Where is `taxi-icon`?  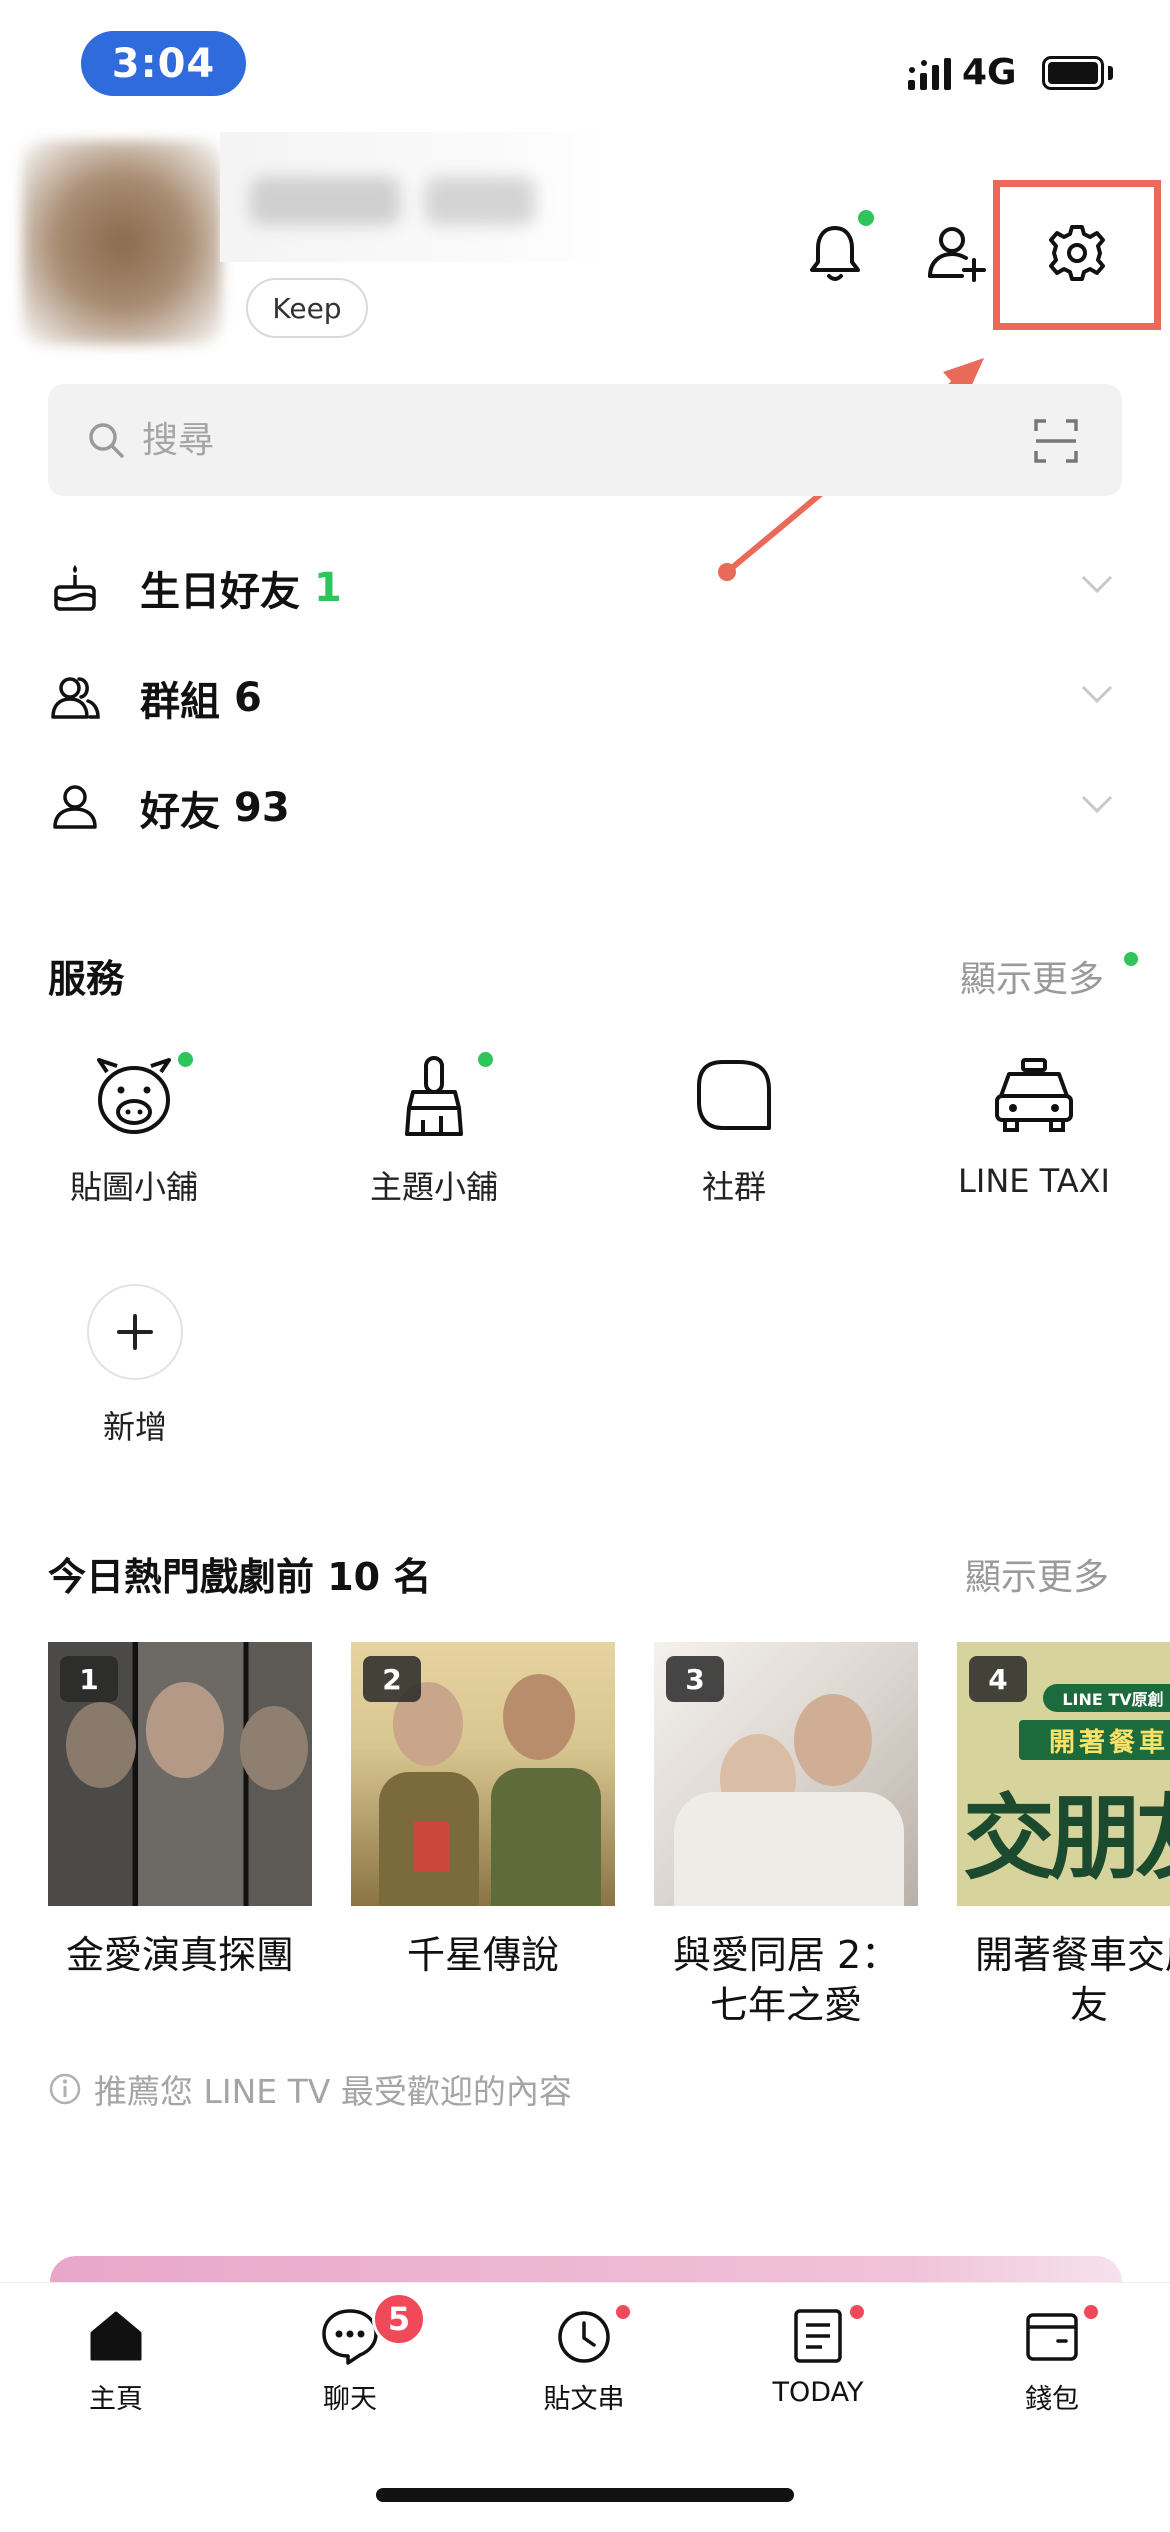
taxi-icon is located at coordinates (1034, 1095).